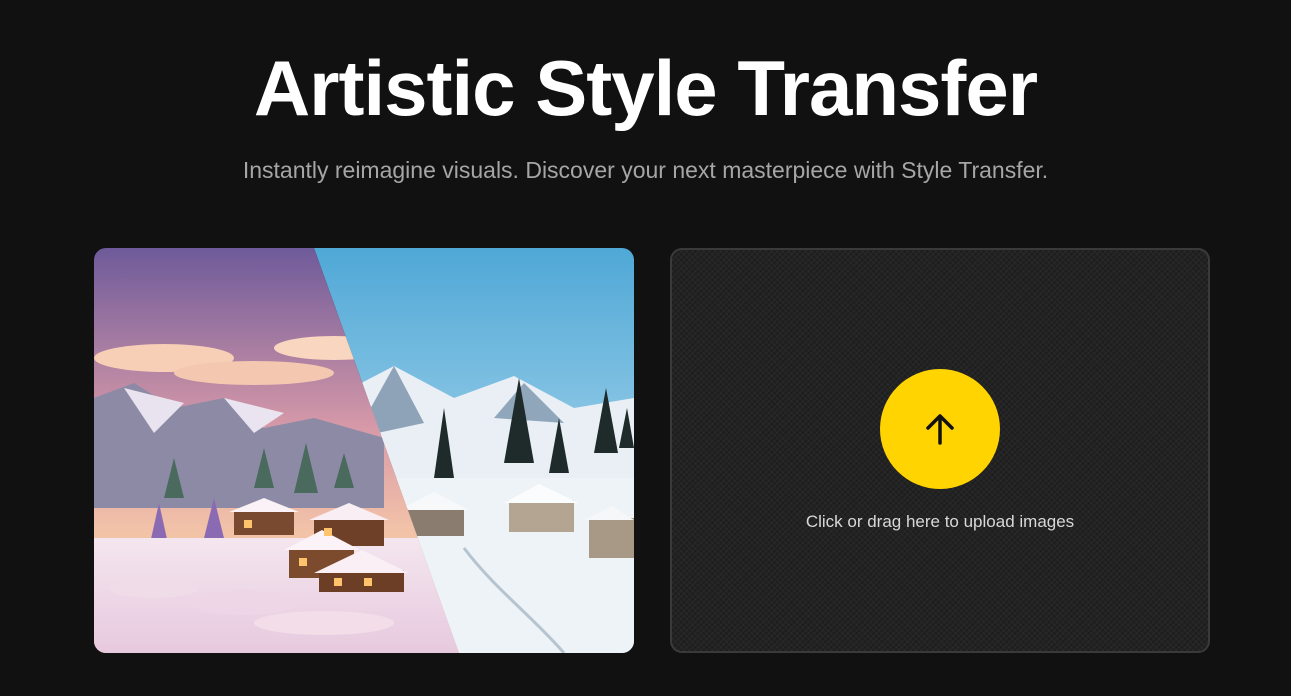 The height and width of the screenshot is (696, 1291). I want to click on page-title: Artistic Style Transfer, so click(645, 88).